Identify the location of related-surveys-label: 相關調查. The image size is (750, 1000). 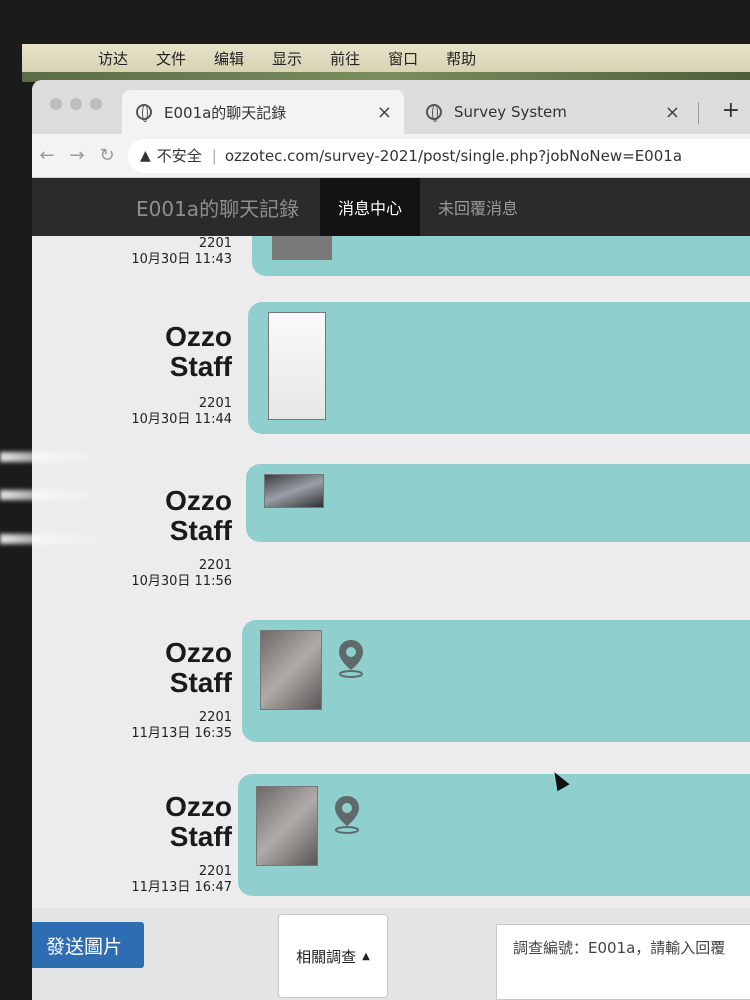
(326, 956).